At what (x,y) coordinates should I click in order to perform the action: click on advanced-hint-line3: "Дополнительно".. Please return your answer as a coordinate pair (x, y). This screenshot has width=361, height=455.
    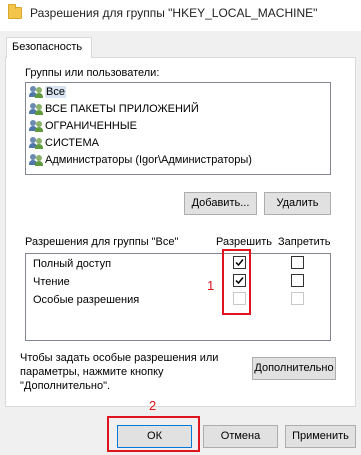
    Looking at the image, I should click on (65, 386).